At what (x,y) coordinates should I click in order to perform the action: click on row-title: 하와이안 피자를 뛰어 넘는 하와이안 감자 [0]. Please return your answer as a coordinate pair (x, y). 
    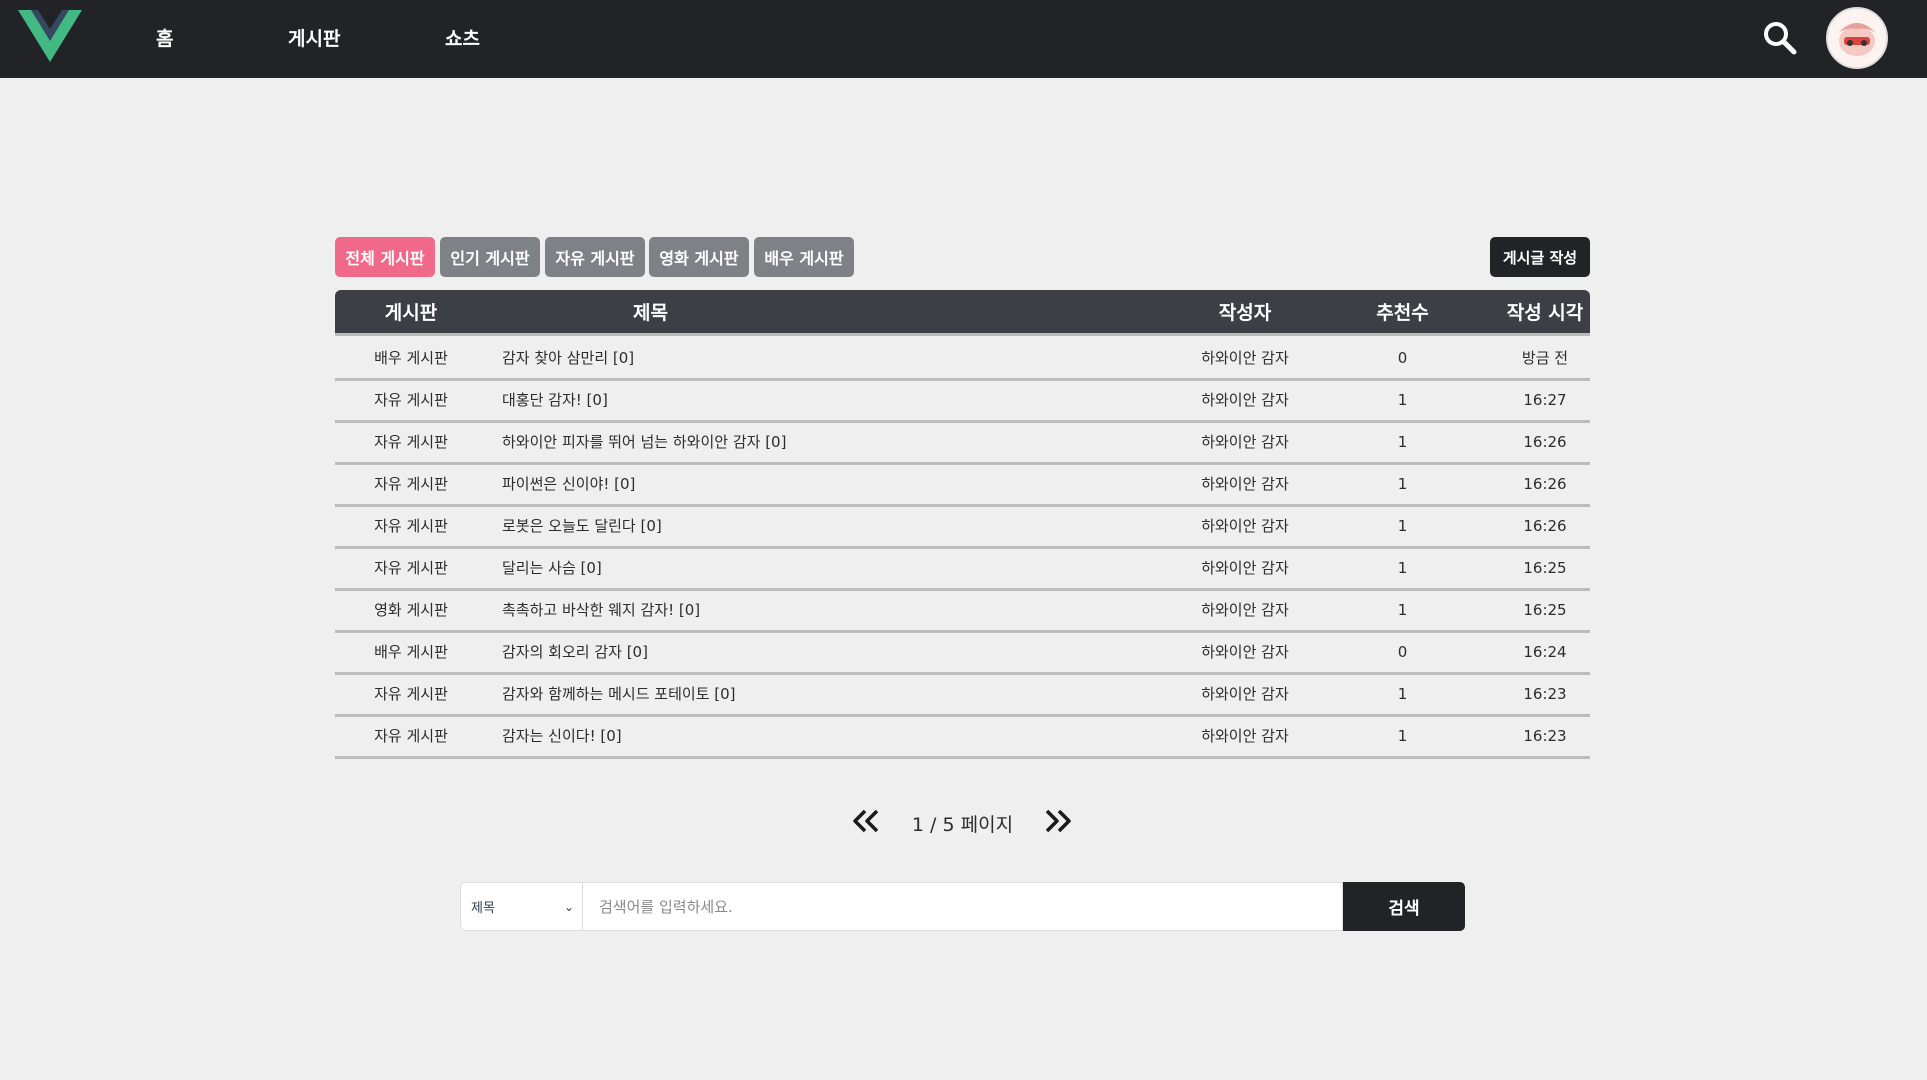
    Looking at the image, I should click on (827, 442).